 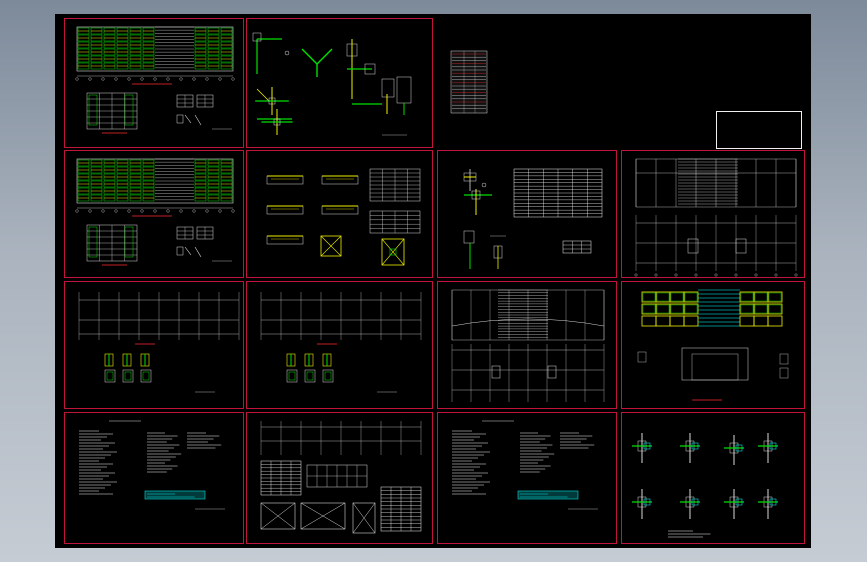 I want to click on sheet-roof-plan, so click(x=527, y=345).